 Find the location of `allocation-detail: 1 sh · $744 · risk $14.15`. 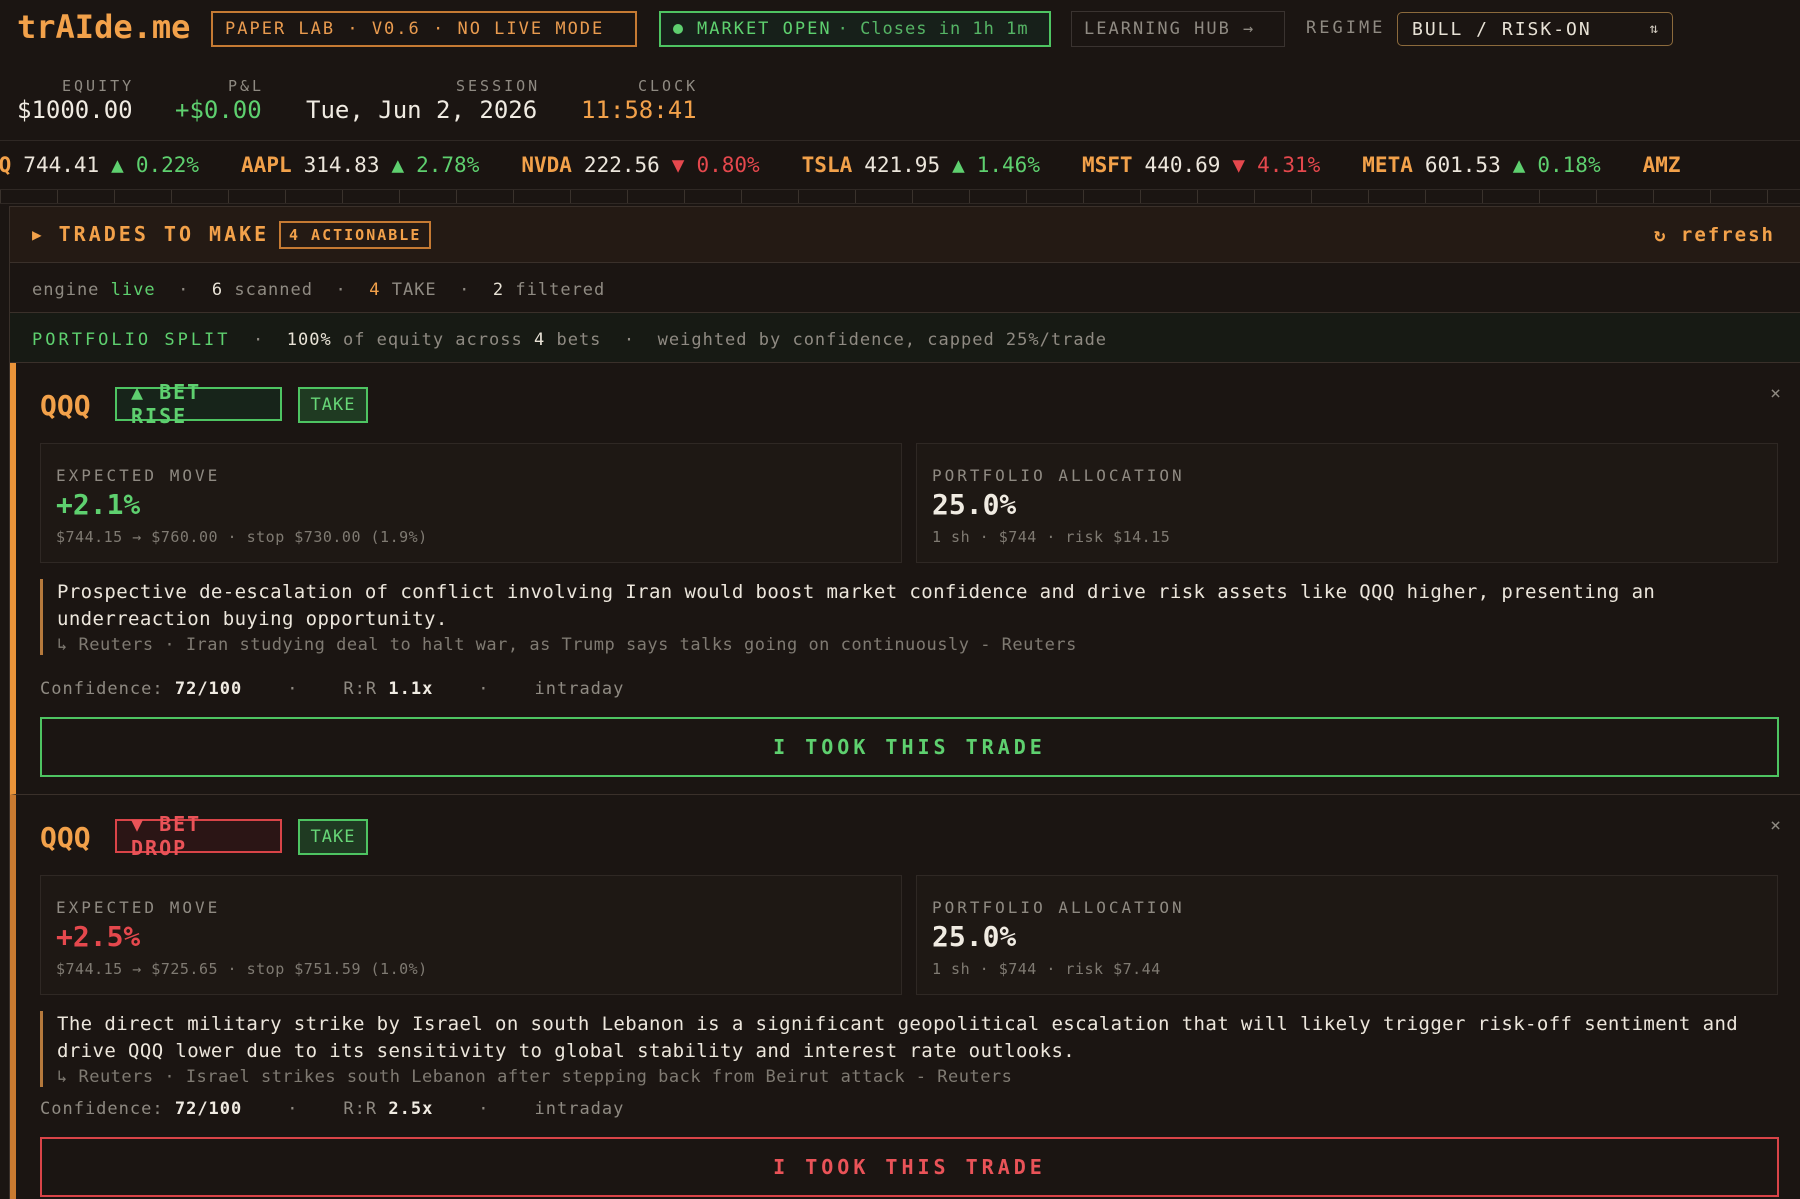

allocation-detail: 1 sh · $744 · risk $14.15 is located at coordinates (1051, 537).